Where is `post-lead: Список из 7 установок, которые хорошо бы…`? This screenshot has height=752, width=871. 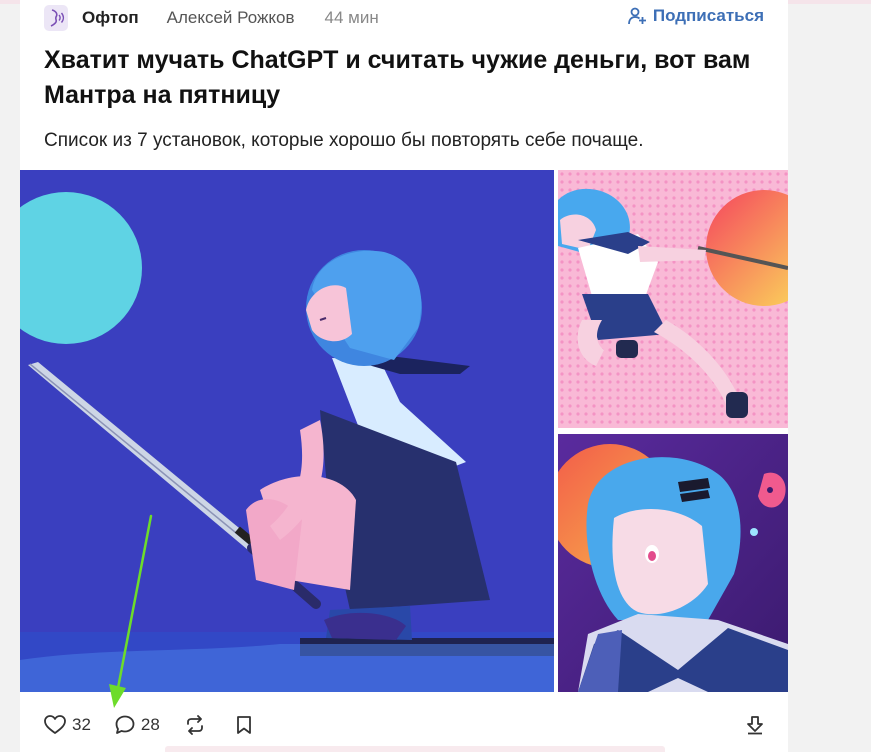
post-lead: Список из 7 установок, которые хорошо бы… is located at coordinates (344, 140).